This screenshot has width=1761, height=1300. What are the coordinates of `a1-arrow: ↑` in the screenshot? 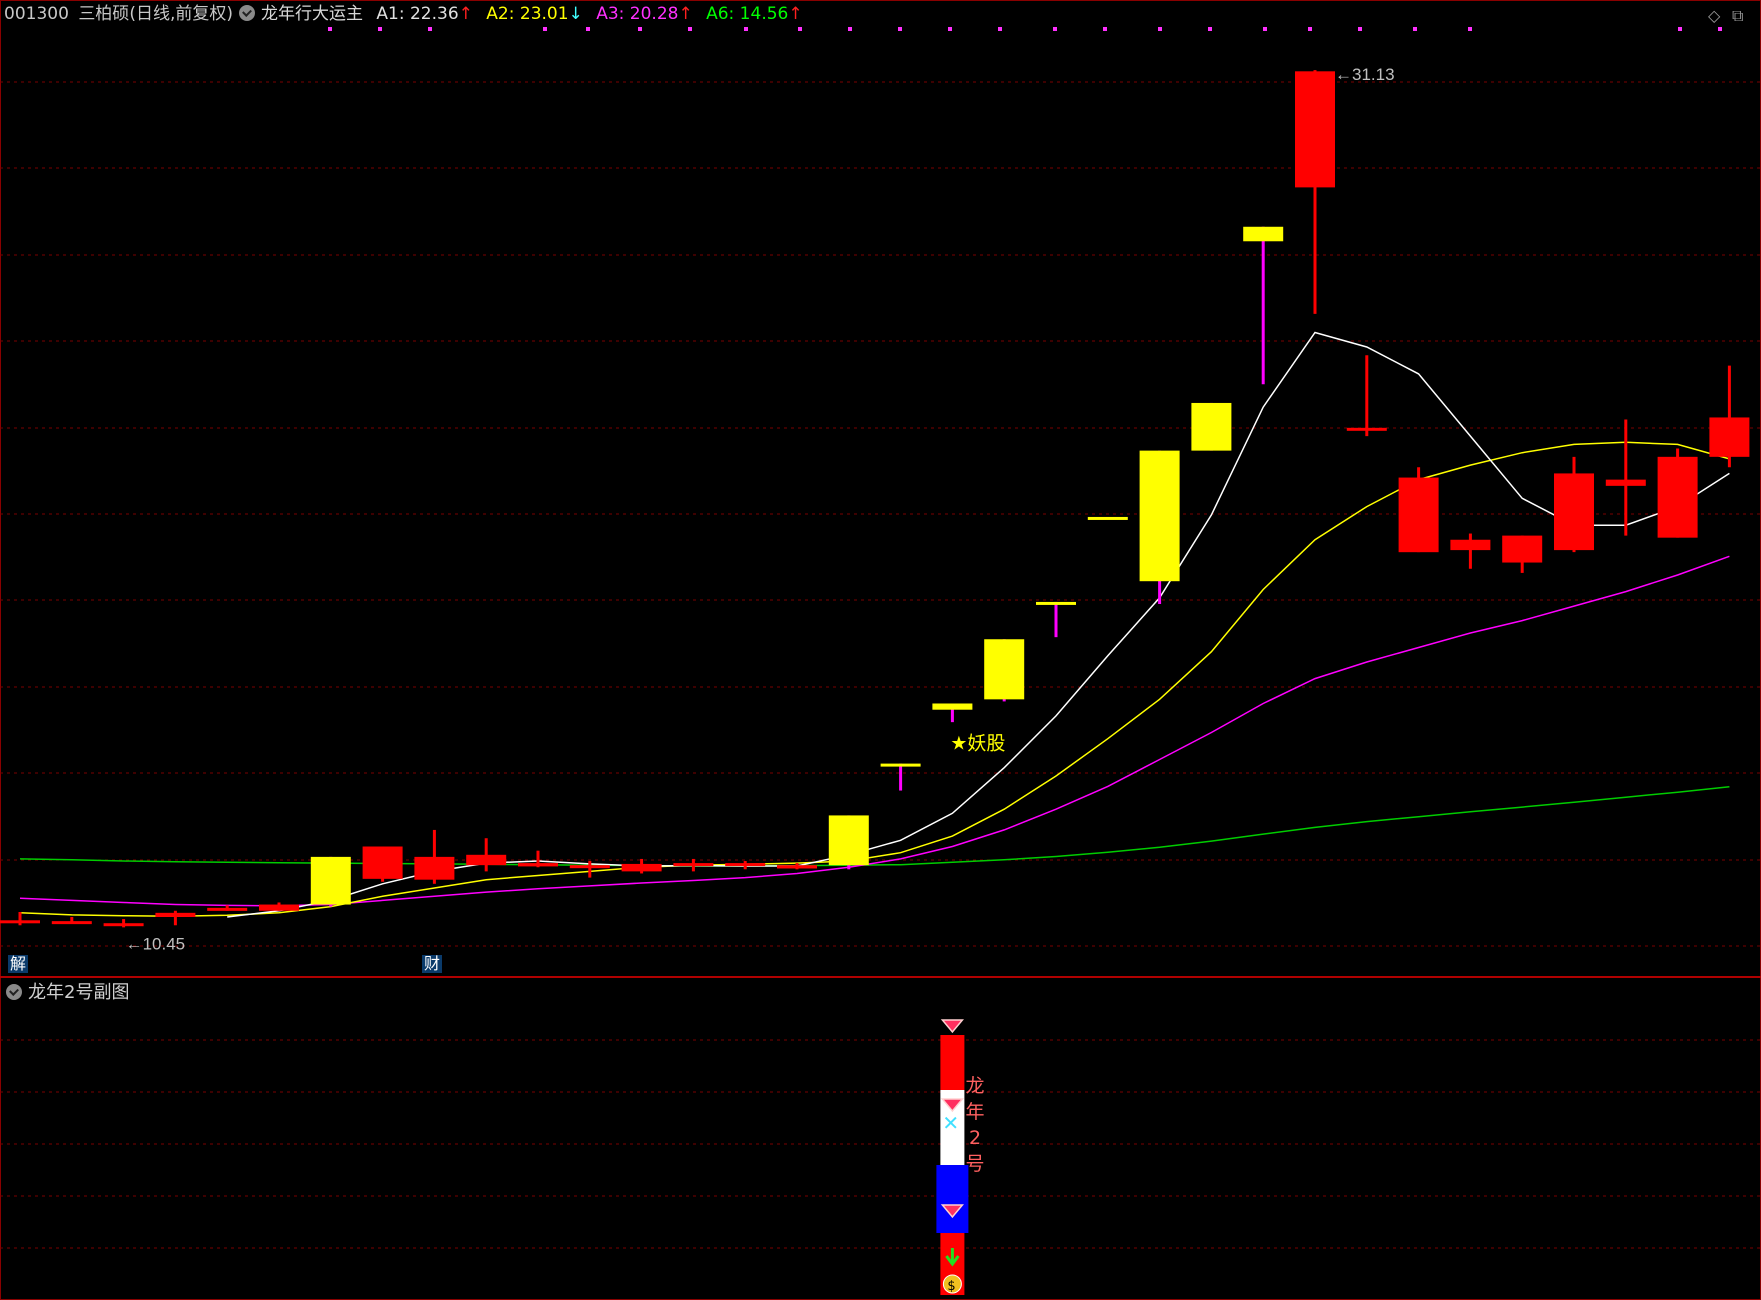 It's located at (465, 14).